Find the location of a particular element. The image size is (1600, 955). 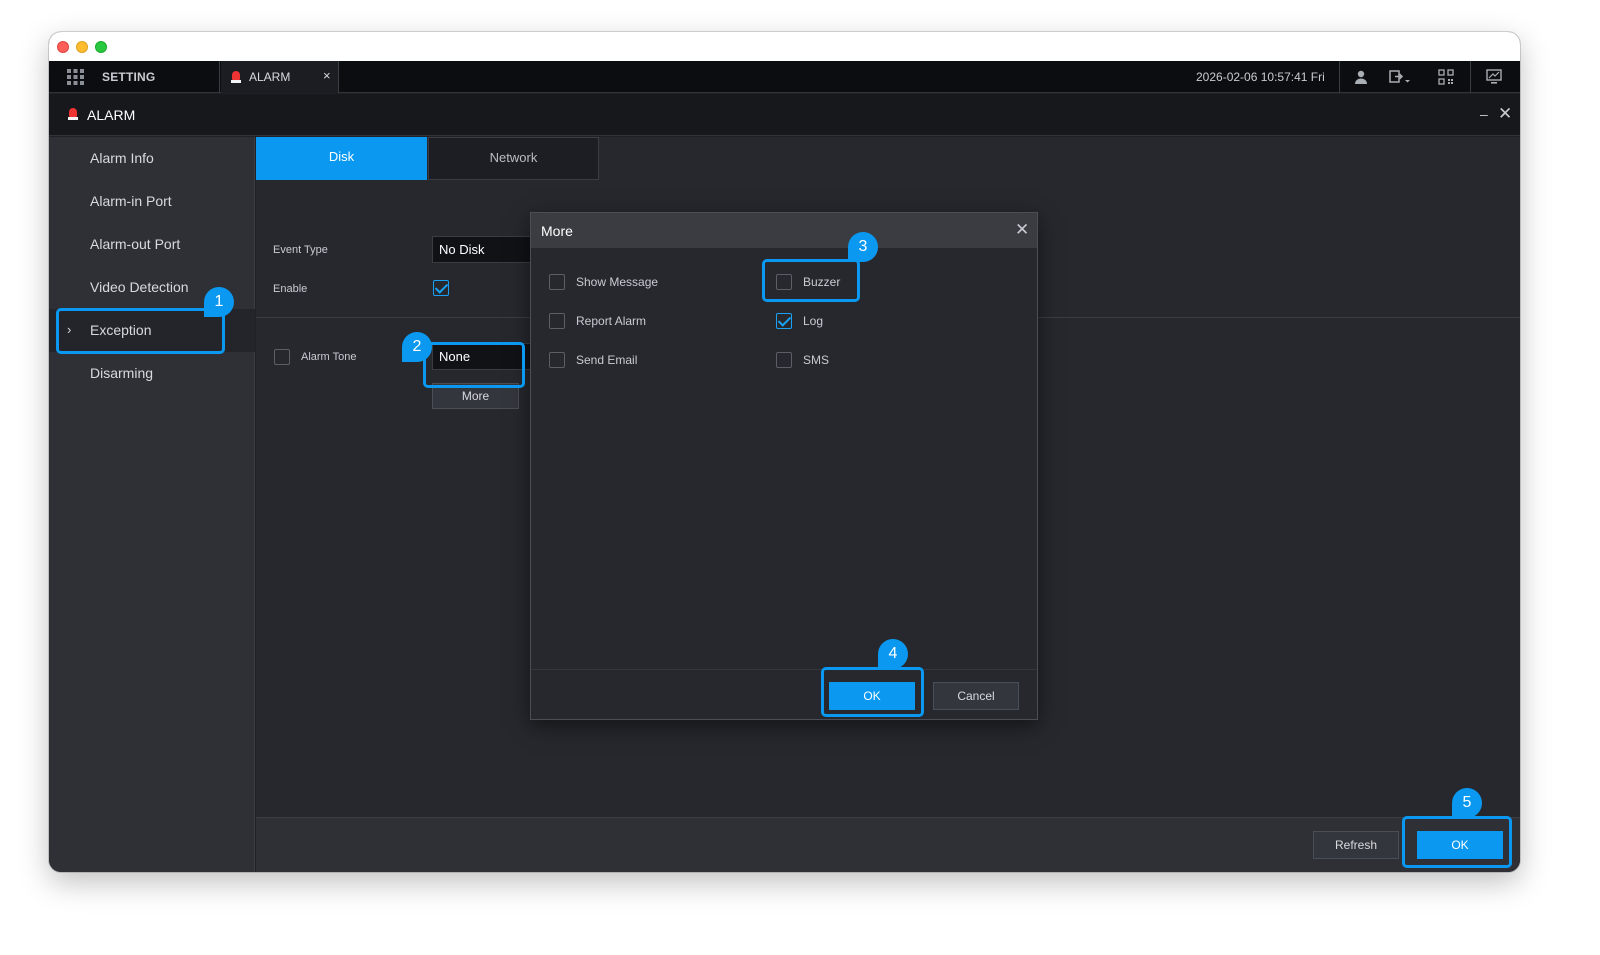

enable-label: Enable is located at coordinates (290, 289).